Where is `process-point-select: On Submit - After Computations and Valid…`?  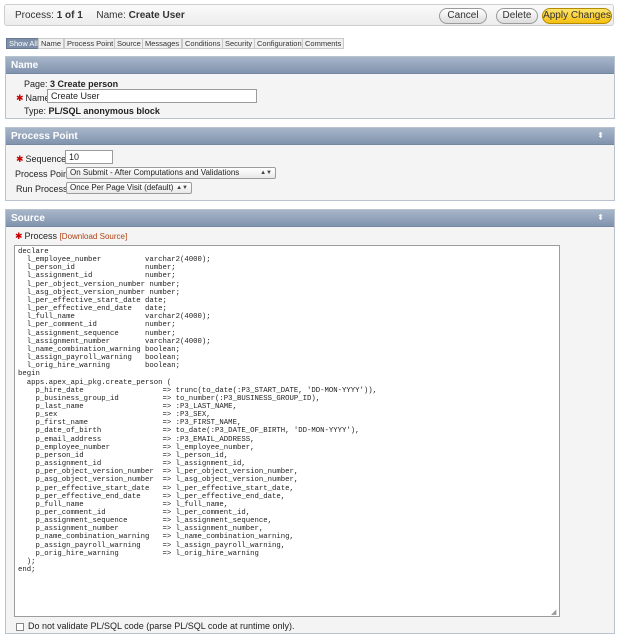
process-point-select: On Submit - After Computations and Valid… is located at coordinates (171, 173).